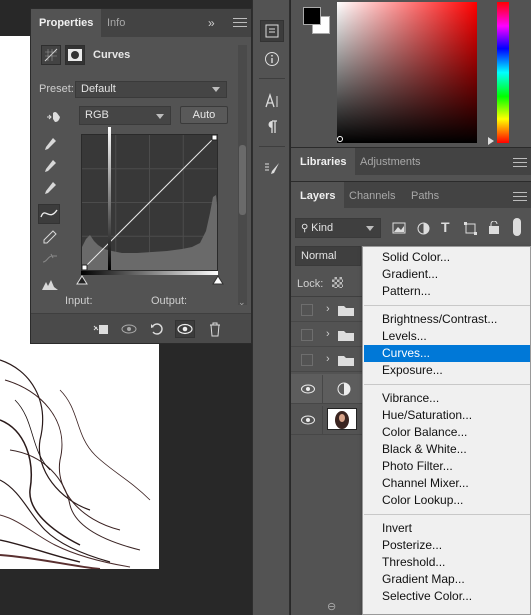 The height and width of the screenshot is (615, 531). I want to click on panel-menu-icon, so click(240, 24).